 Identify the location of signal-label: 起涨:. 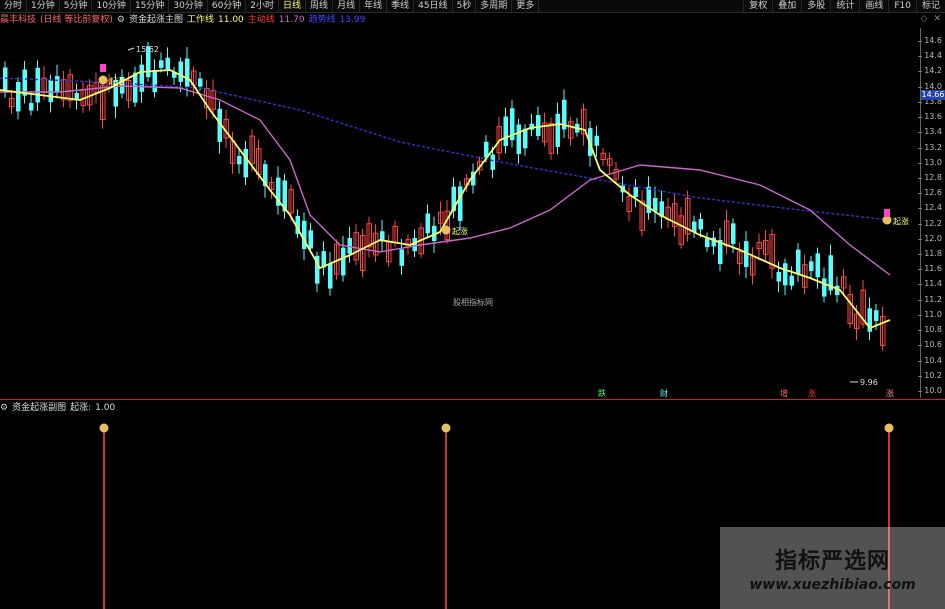
(81, 408).